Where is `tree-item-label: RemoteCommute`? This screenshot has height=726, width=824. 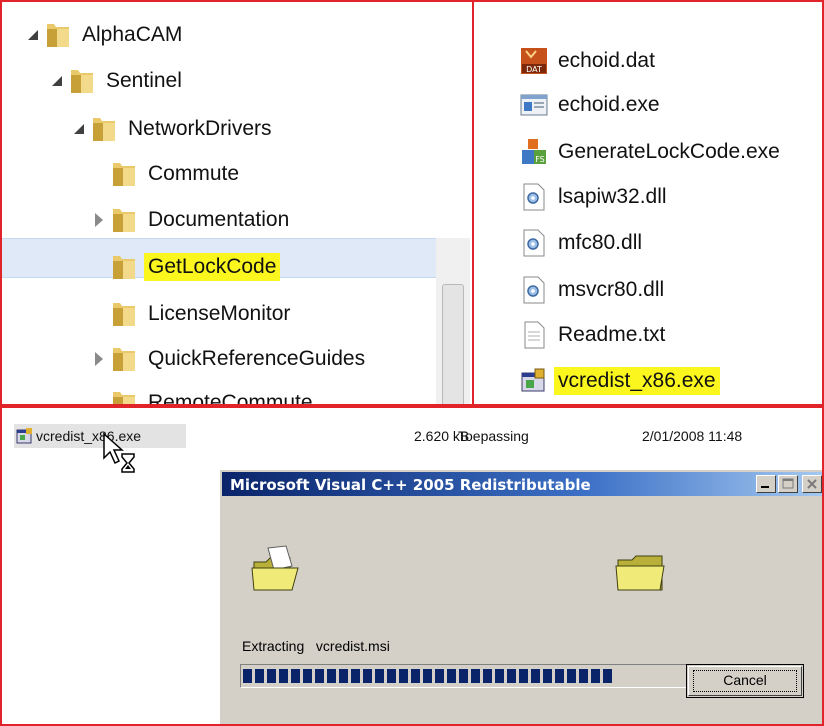 tree-item-label: RemoteCommute is located at coordinates (230, 398).